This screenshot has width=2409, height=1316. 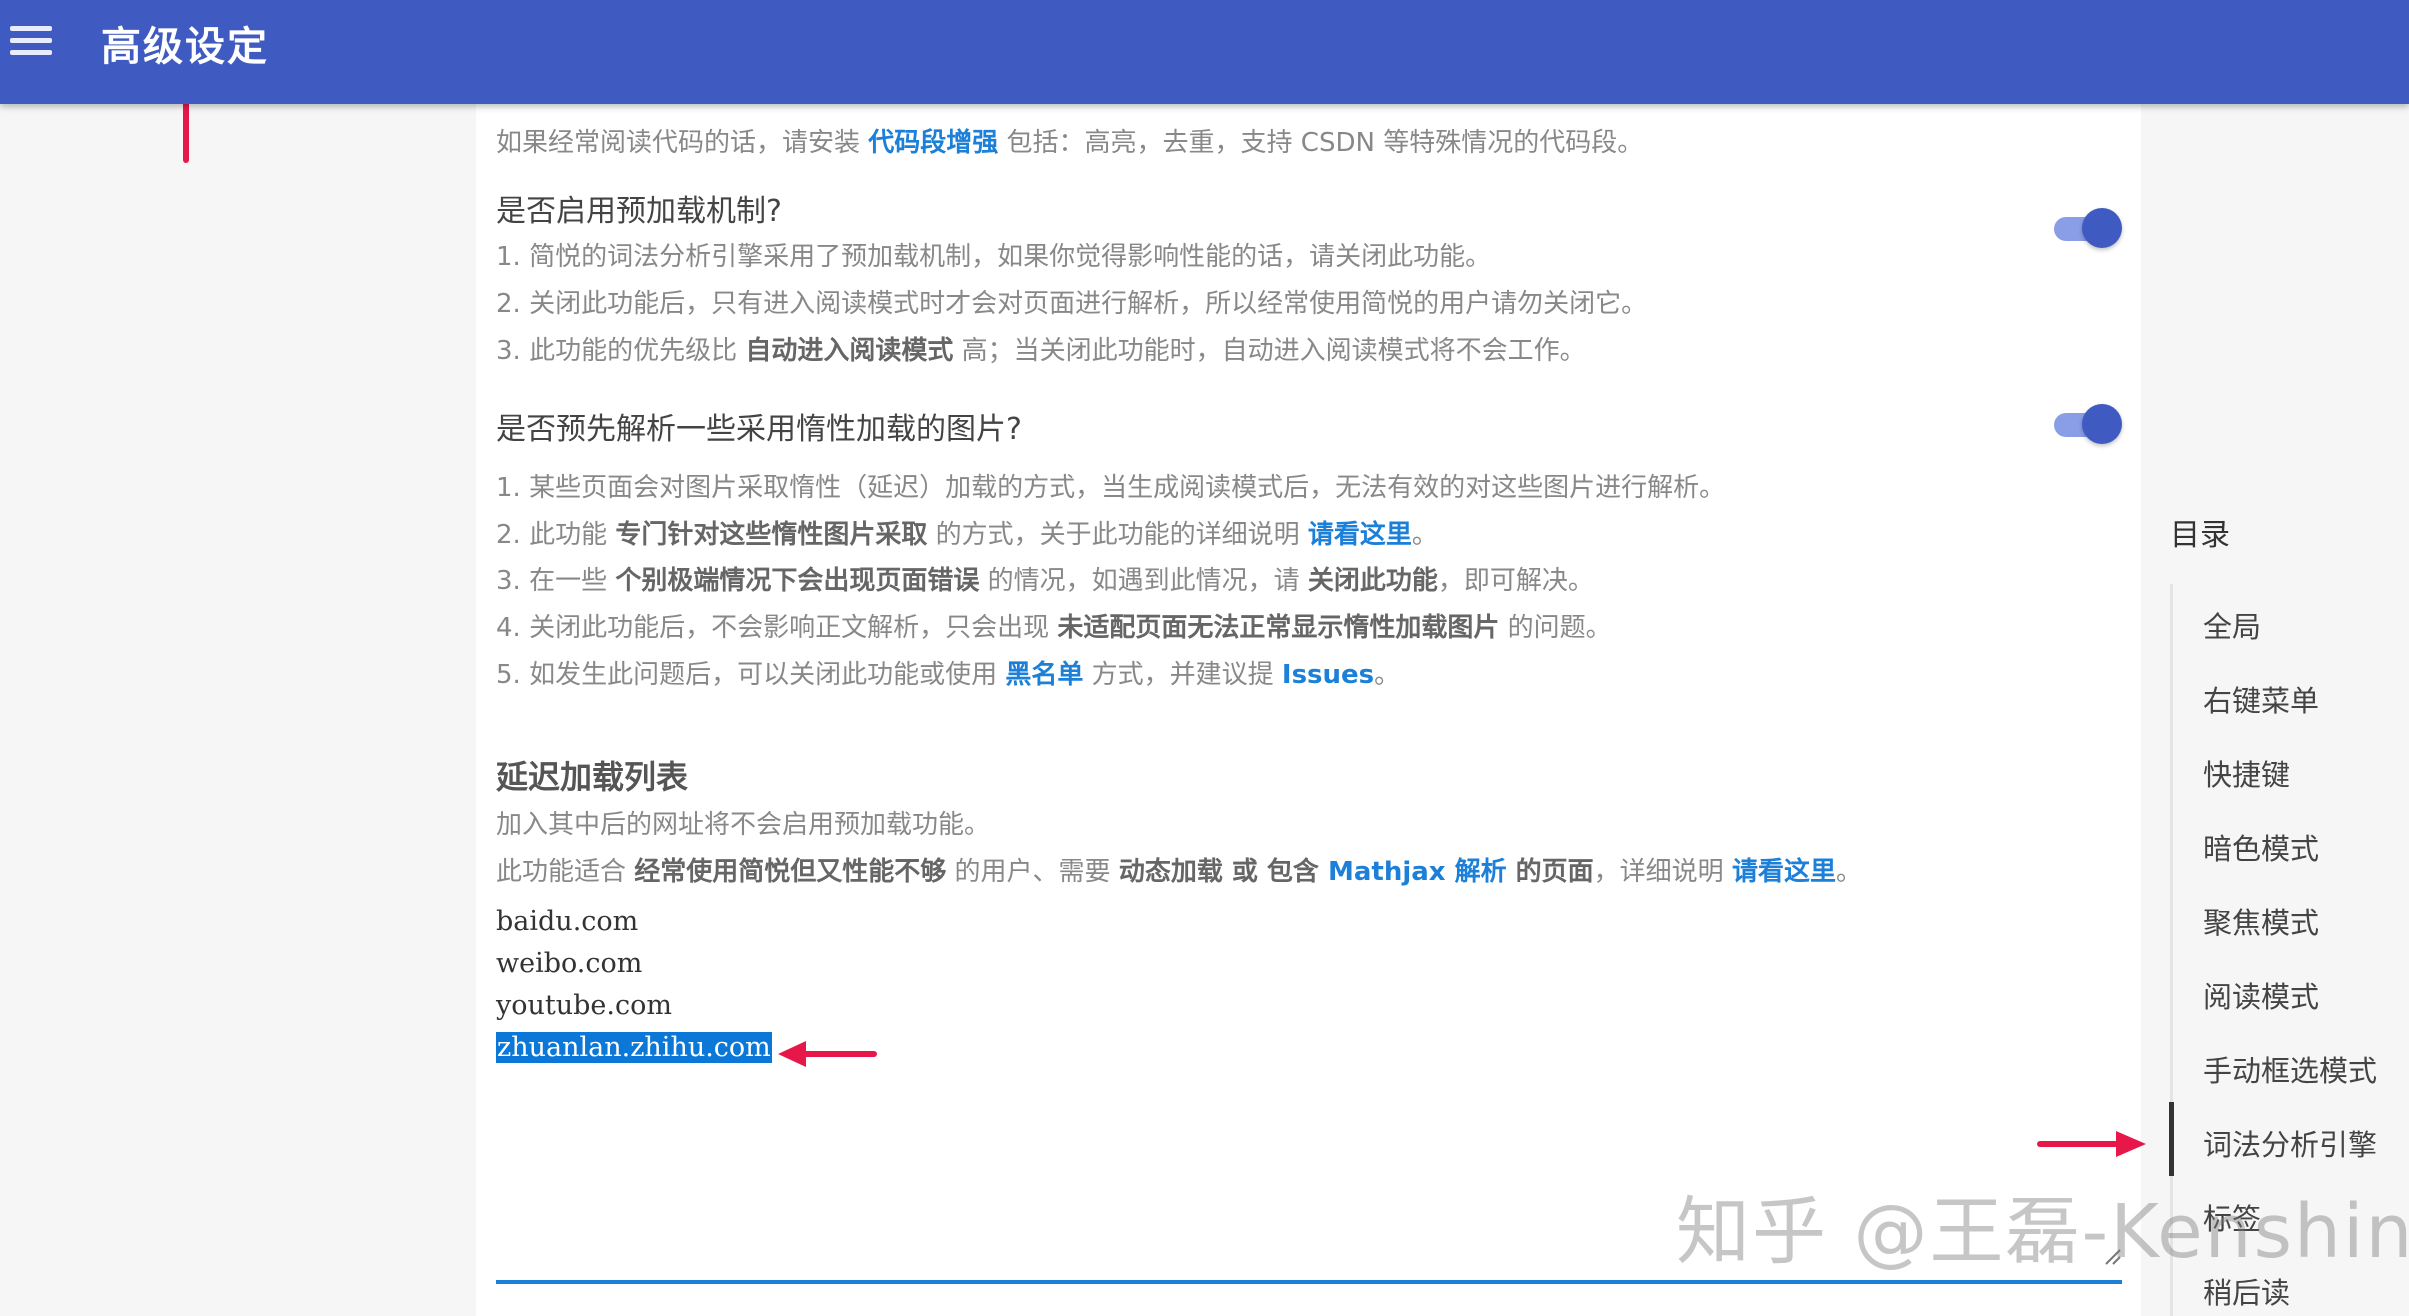 I want to click on code-enhance-tip-pre: 如果经常阅读代码的话，请安装, so click(x=682, y=143).